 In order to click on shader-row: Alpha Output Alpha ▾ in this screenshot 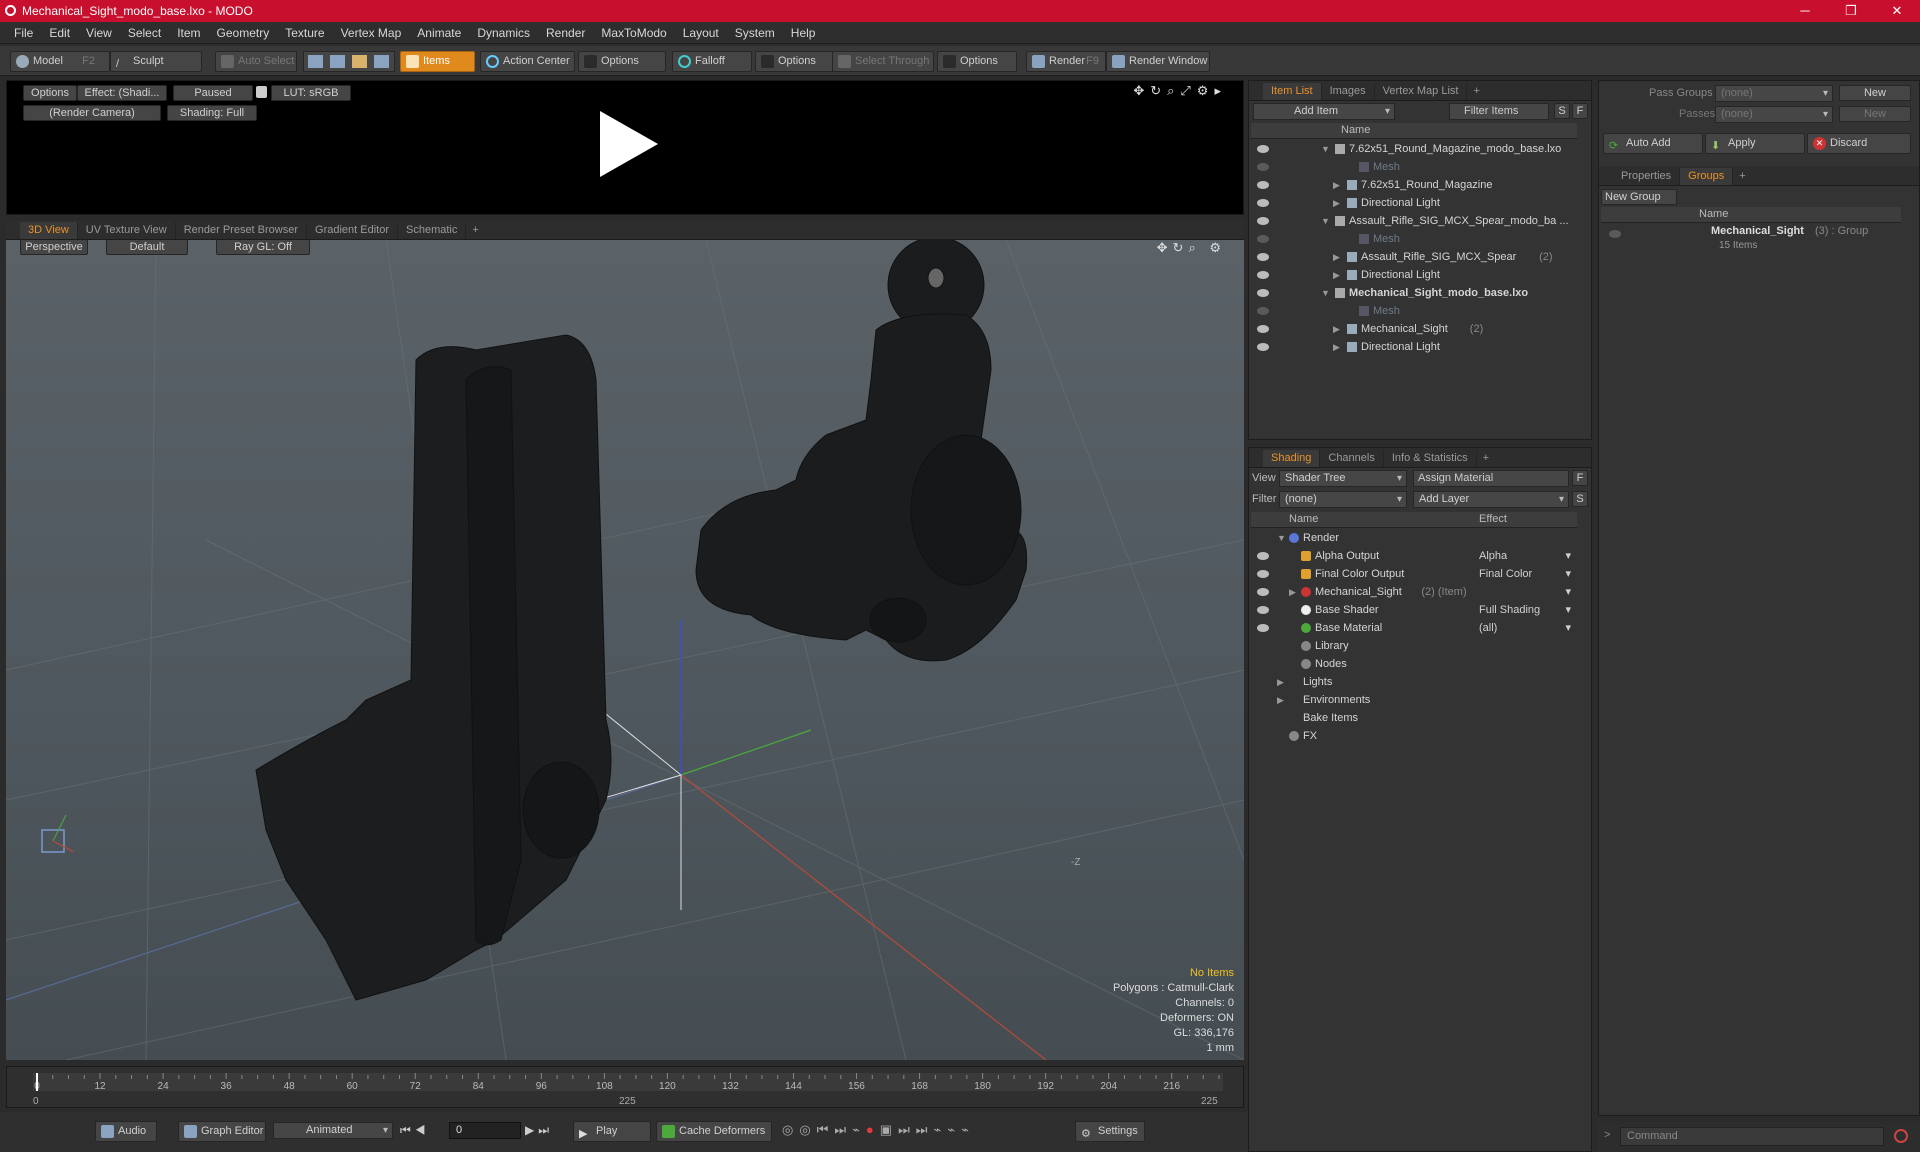, I will do `click(1414, 556)`.